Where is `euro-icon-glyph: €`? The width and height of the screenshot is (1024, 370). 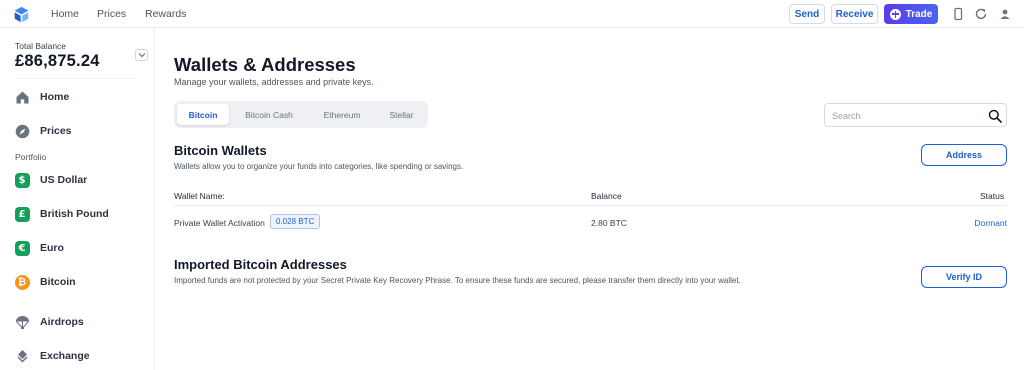
euro-icon-glyph: € is located at coordinates (22, 248).